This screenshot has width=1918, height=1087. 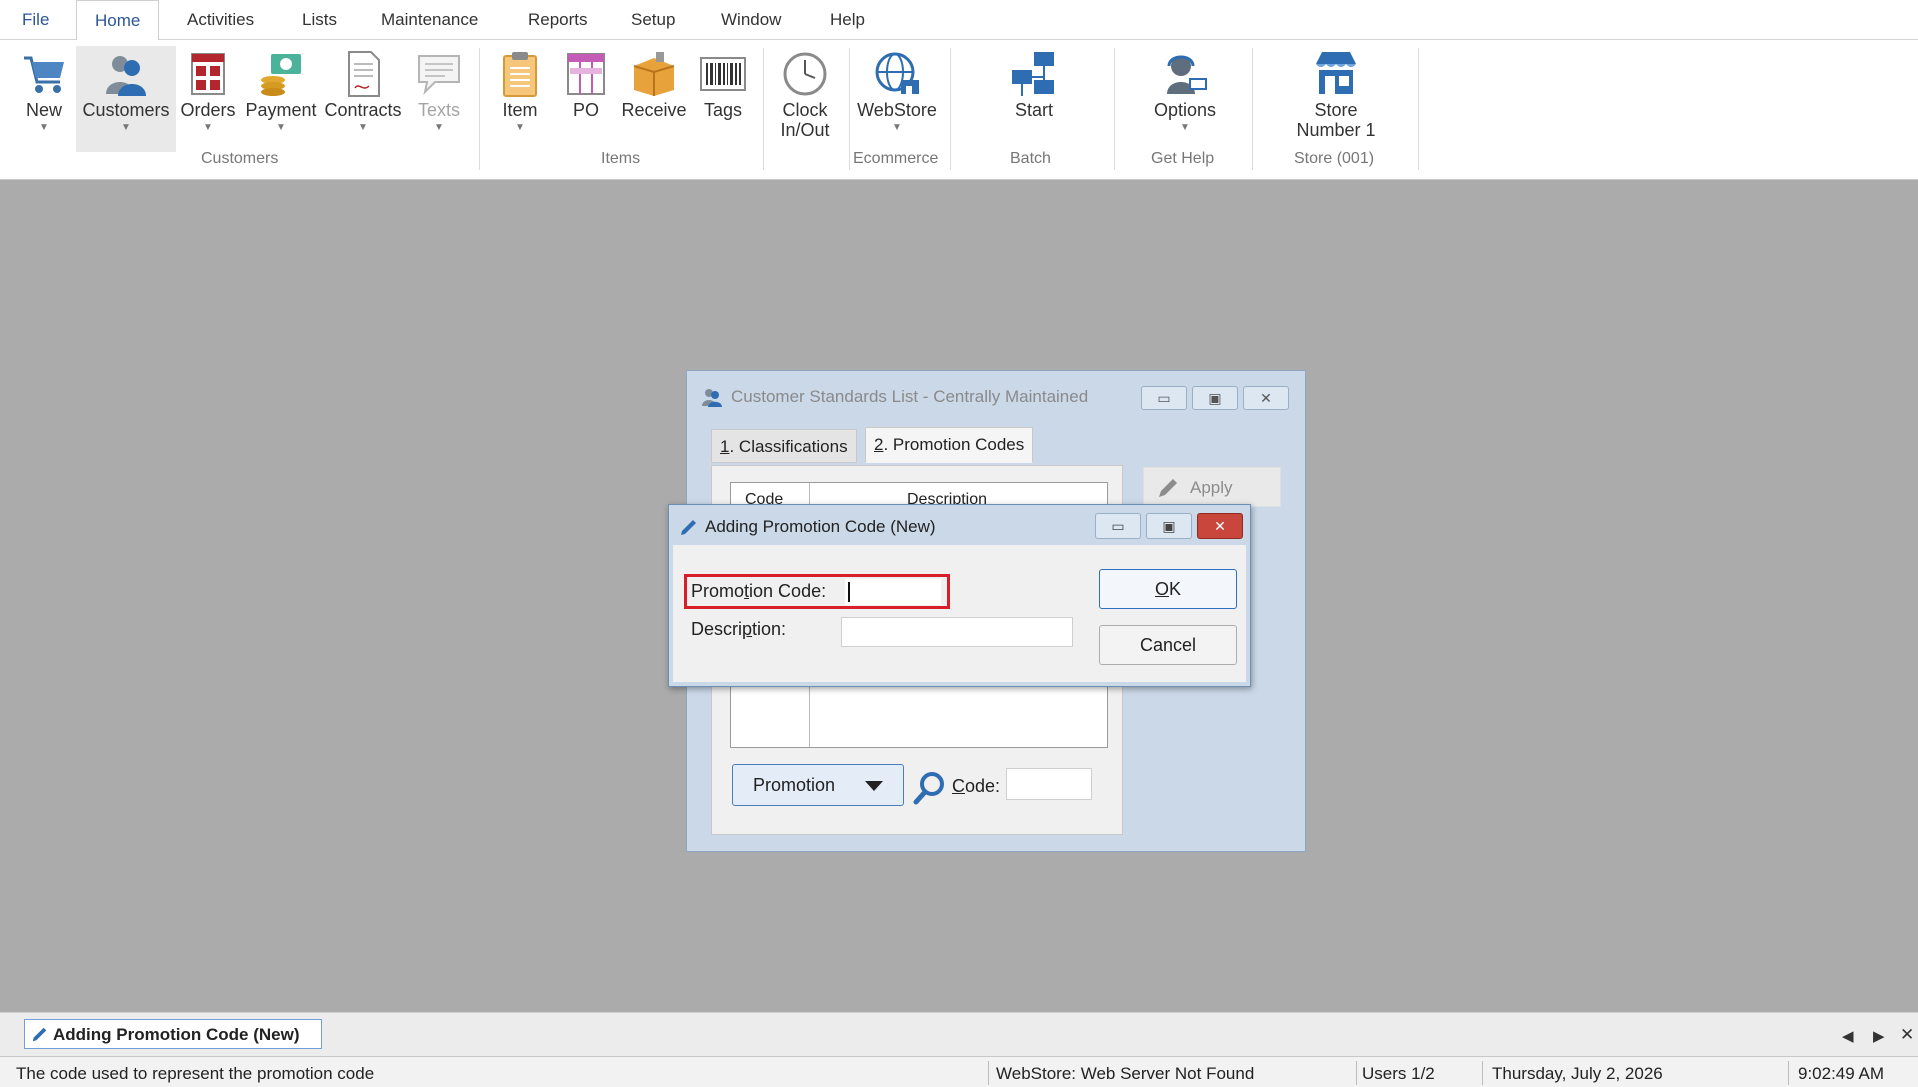 I want to click on status-date: Thursday, July 2, 2026, so click(x=1577, y=1073).